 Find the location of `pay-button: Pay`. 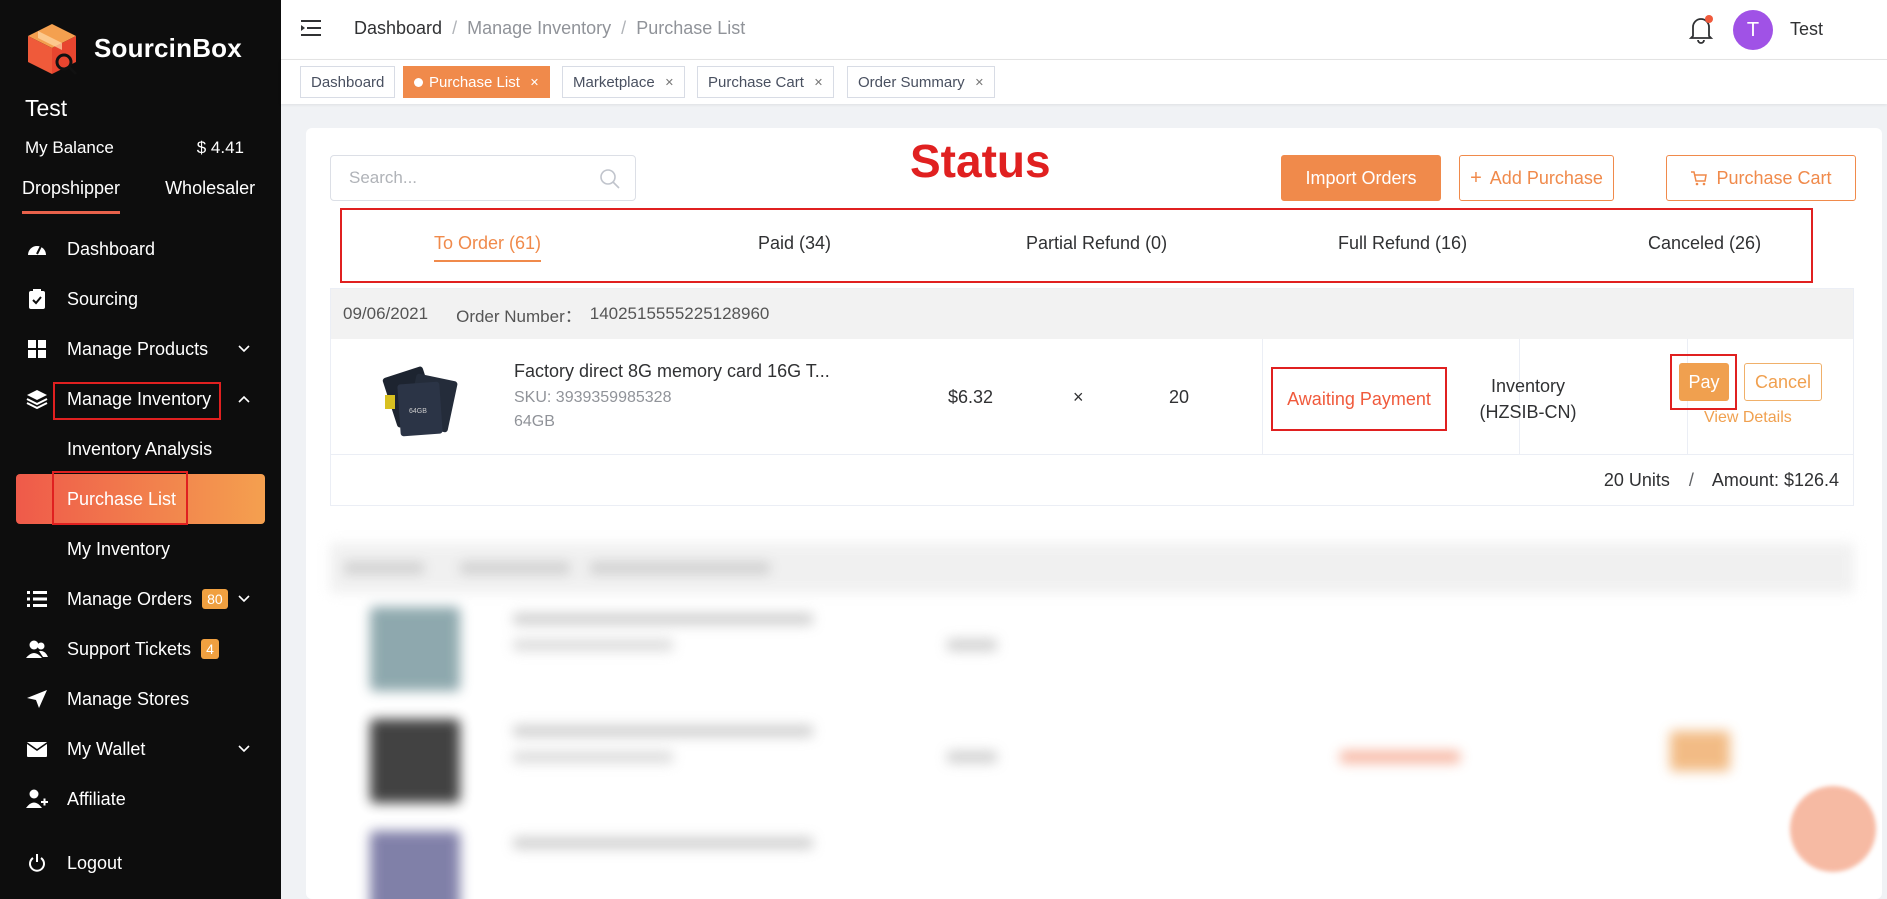

pay-button: Pay is located at coordinates (1704, 382).